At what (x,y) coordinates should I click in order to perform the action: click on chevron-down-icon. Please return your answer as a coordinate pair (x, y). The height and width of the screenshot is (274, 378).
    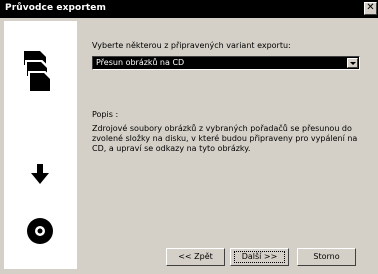
    Looking at the image, I should click on (352, 63).